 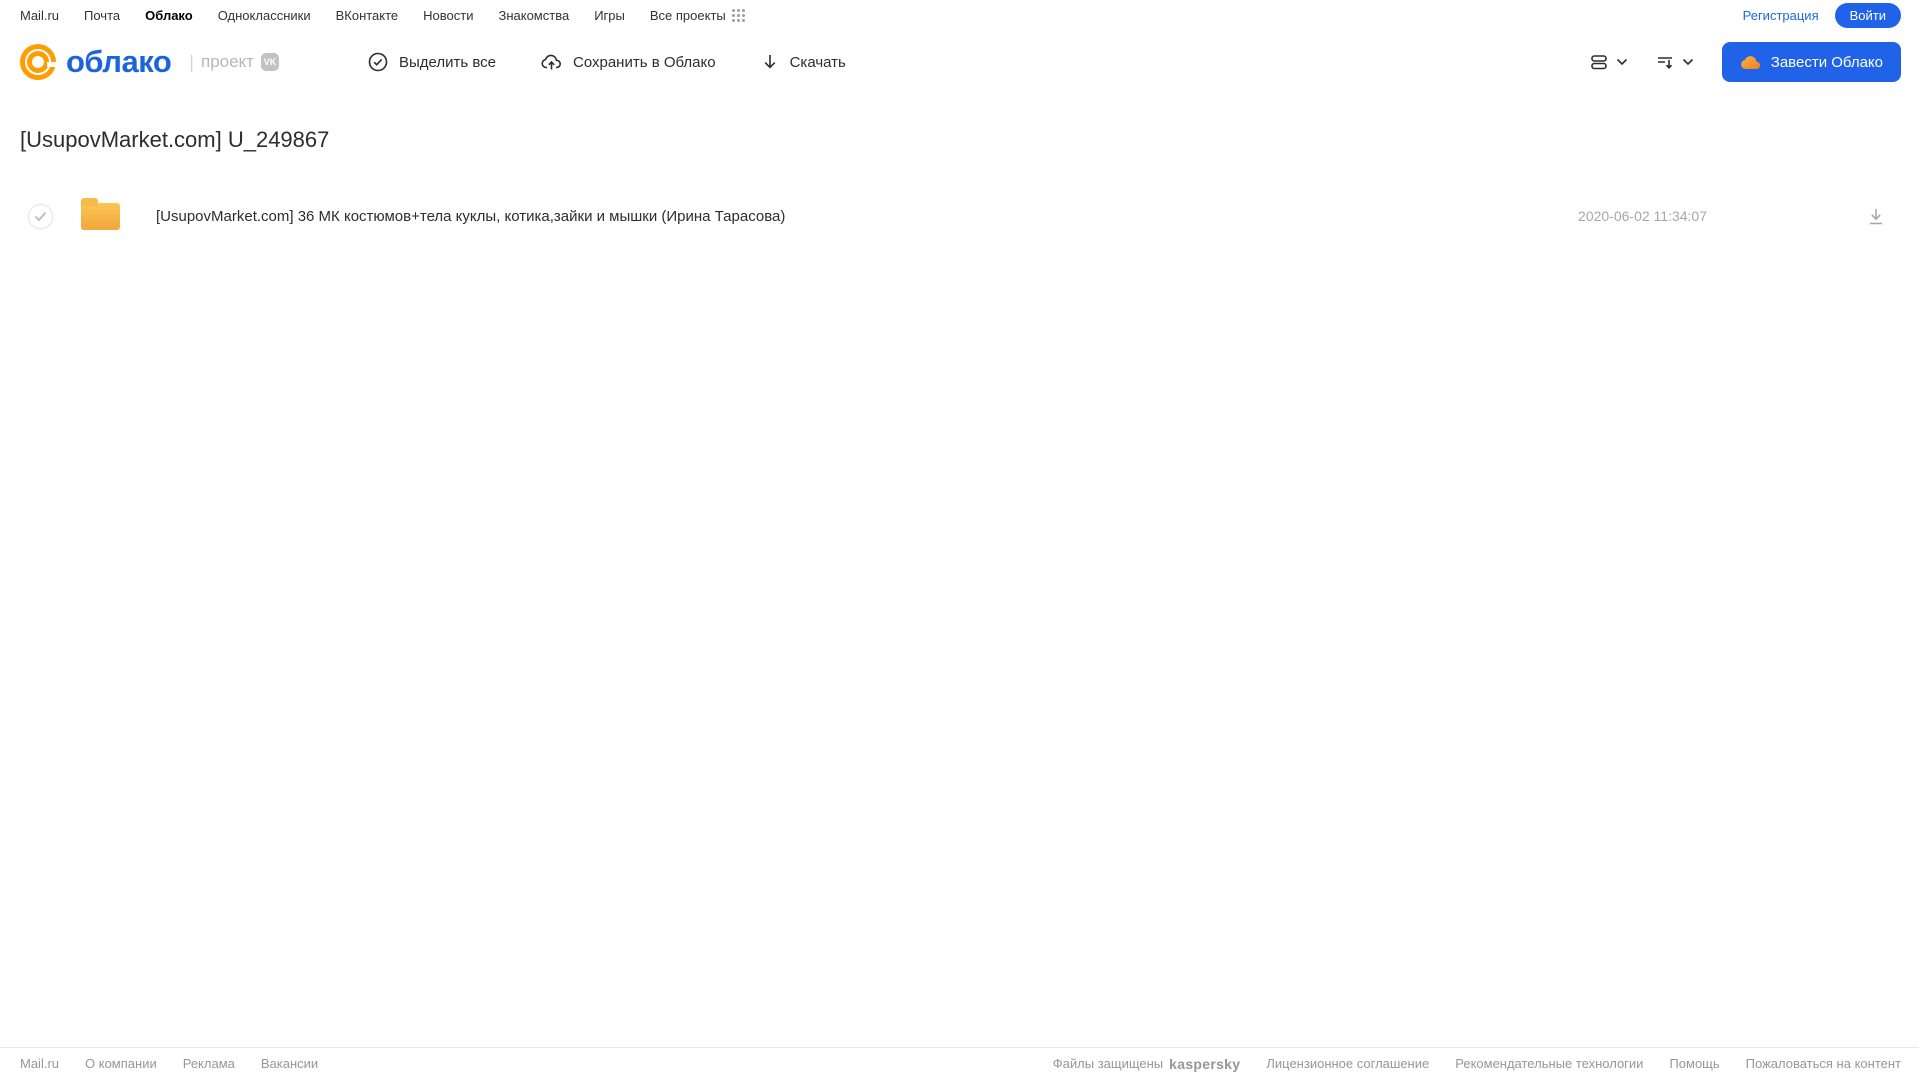 I want to click on project-label: проект, so click(x=227, y=61).